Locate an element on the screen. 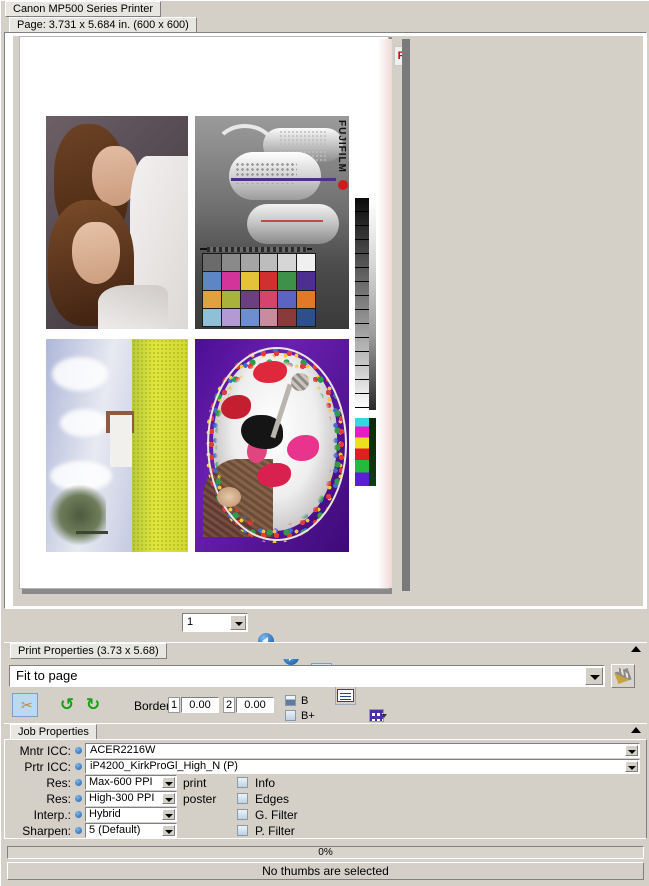 Image resolution: width=649 pixels, height=886 pixels. photo-fujifilm-technical: FUJIFILM is located at coordinates (272, 222).